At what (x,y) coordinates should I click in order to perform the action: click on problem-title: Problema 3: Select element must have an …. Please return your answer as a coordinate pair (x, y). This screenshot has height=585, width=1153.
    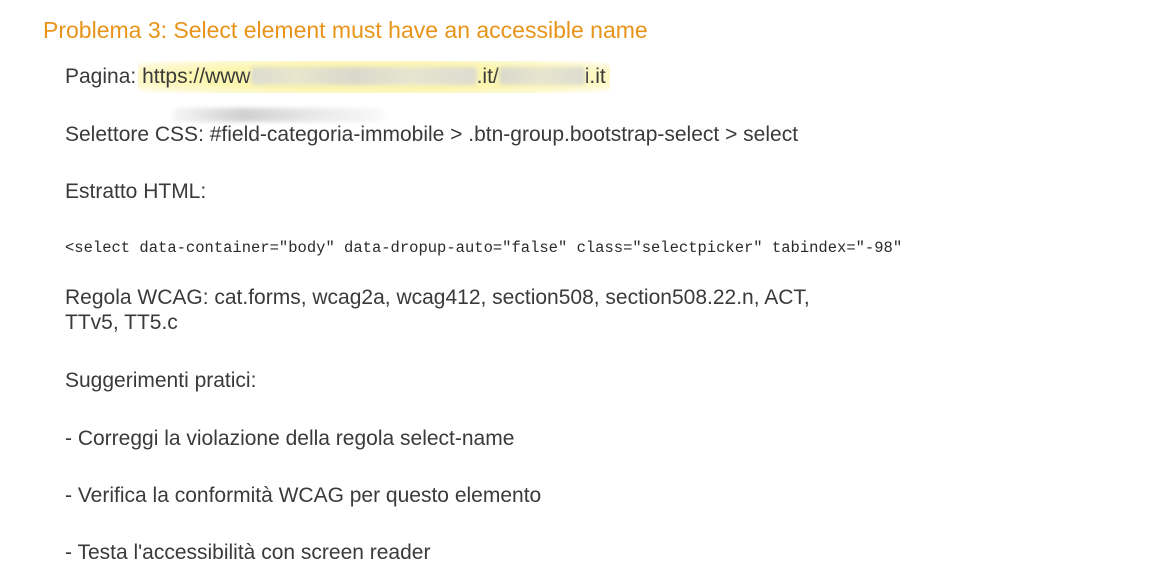
    Looking at the image, I should click on (345, 30).